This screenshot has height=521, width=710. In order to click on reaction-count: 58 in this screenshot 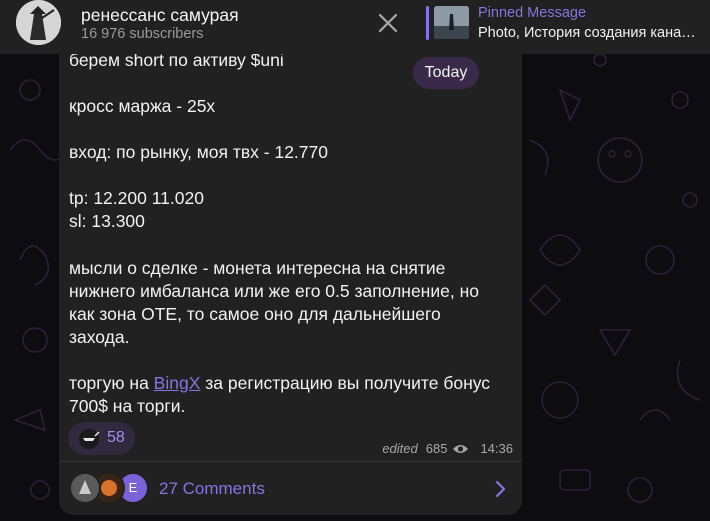, I will do `click(116, 437)`.